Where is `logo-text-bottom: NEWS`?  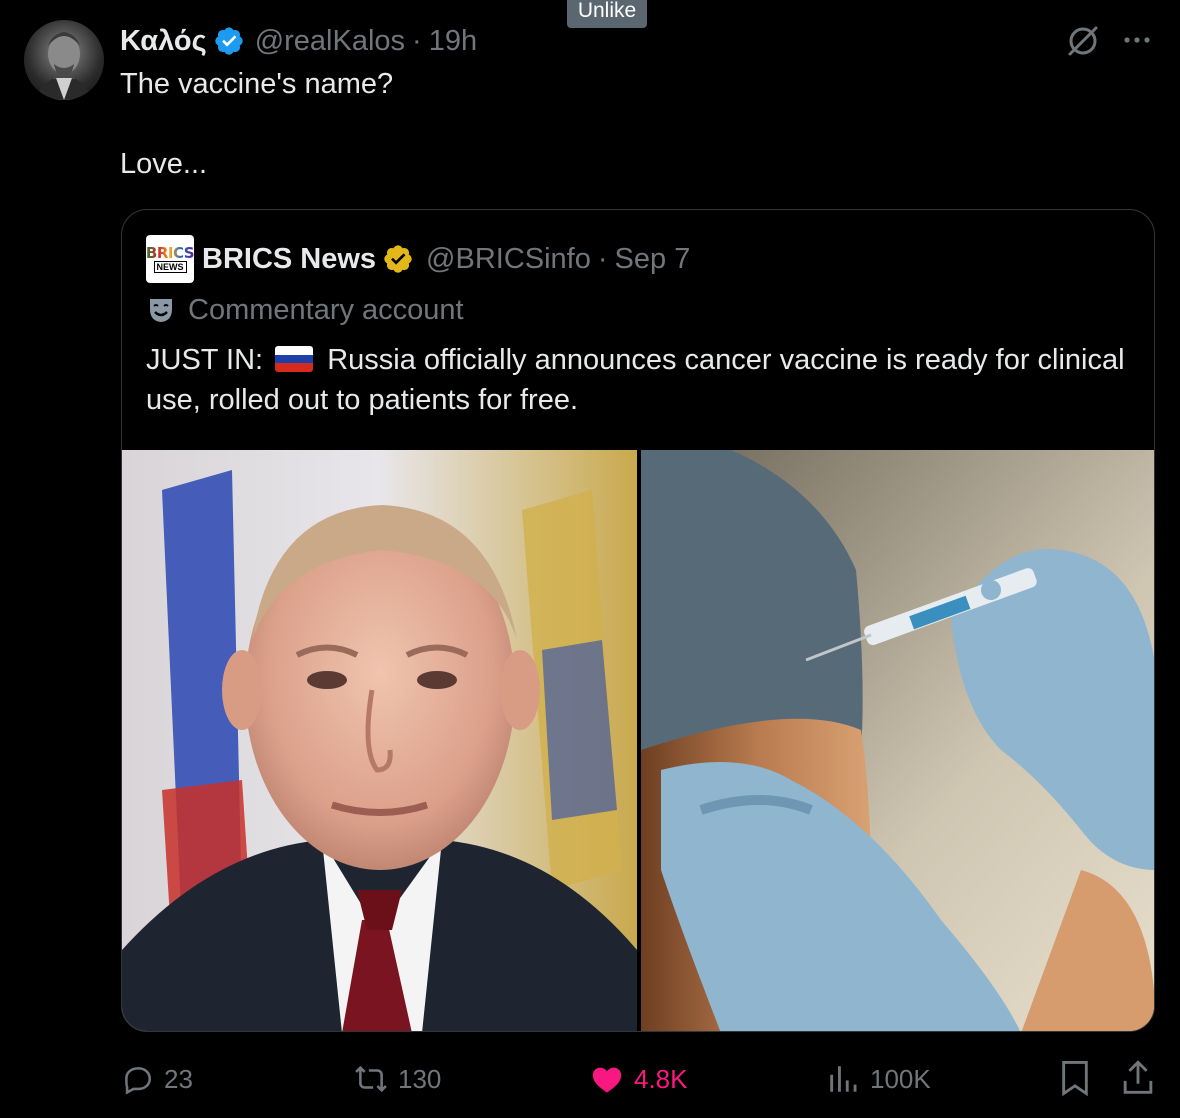
logo-text-bottom: NEWS is located at coordinates (170, 266).